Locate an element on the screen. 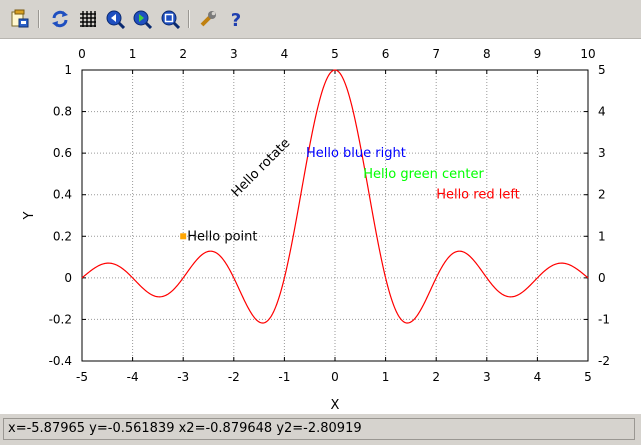 The image size is (641, 445). data-point is located at coordinates (183, 236).